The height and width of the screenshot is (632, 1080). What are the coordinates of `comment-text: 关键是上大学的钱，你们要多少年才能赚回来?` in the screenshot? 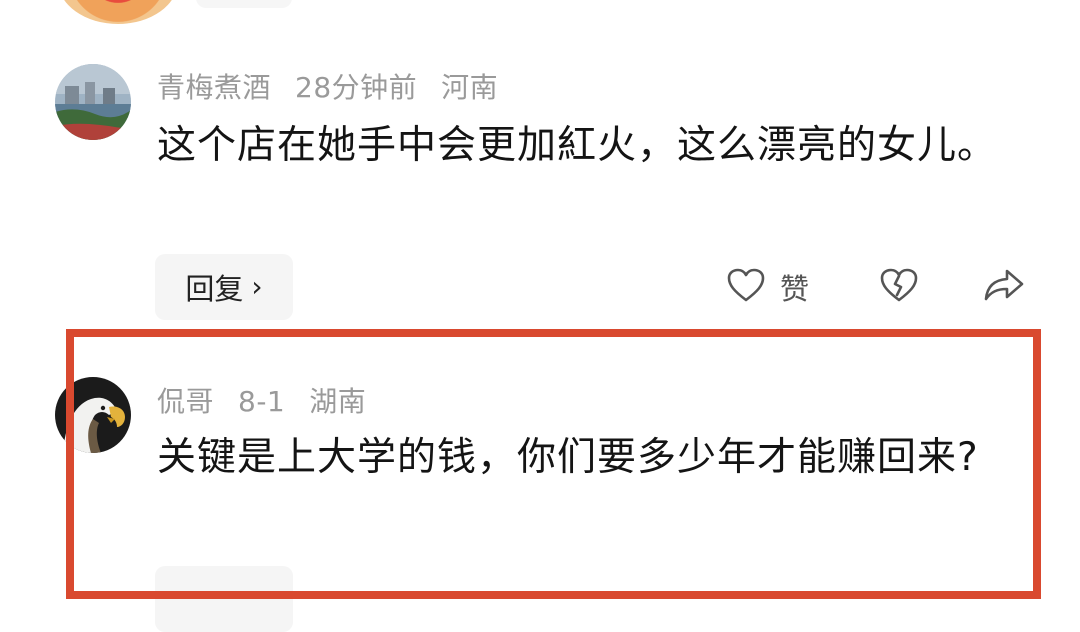 It's located at (568, 457).